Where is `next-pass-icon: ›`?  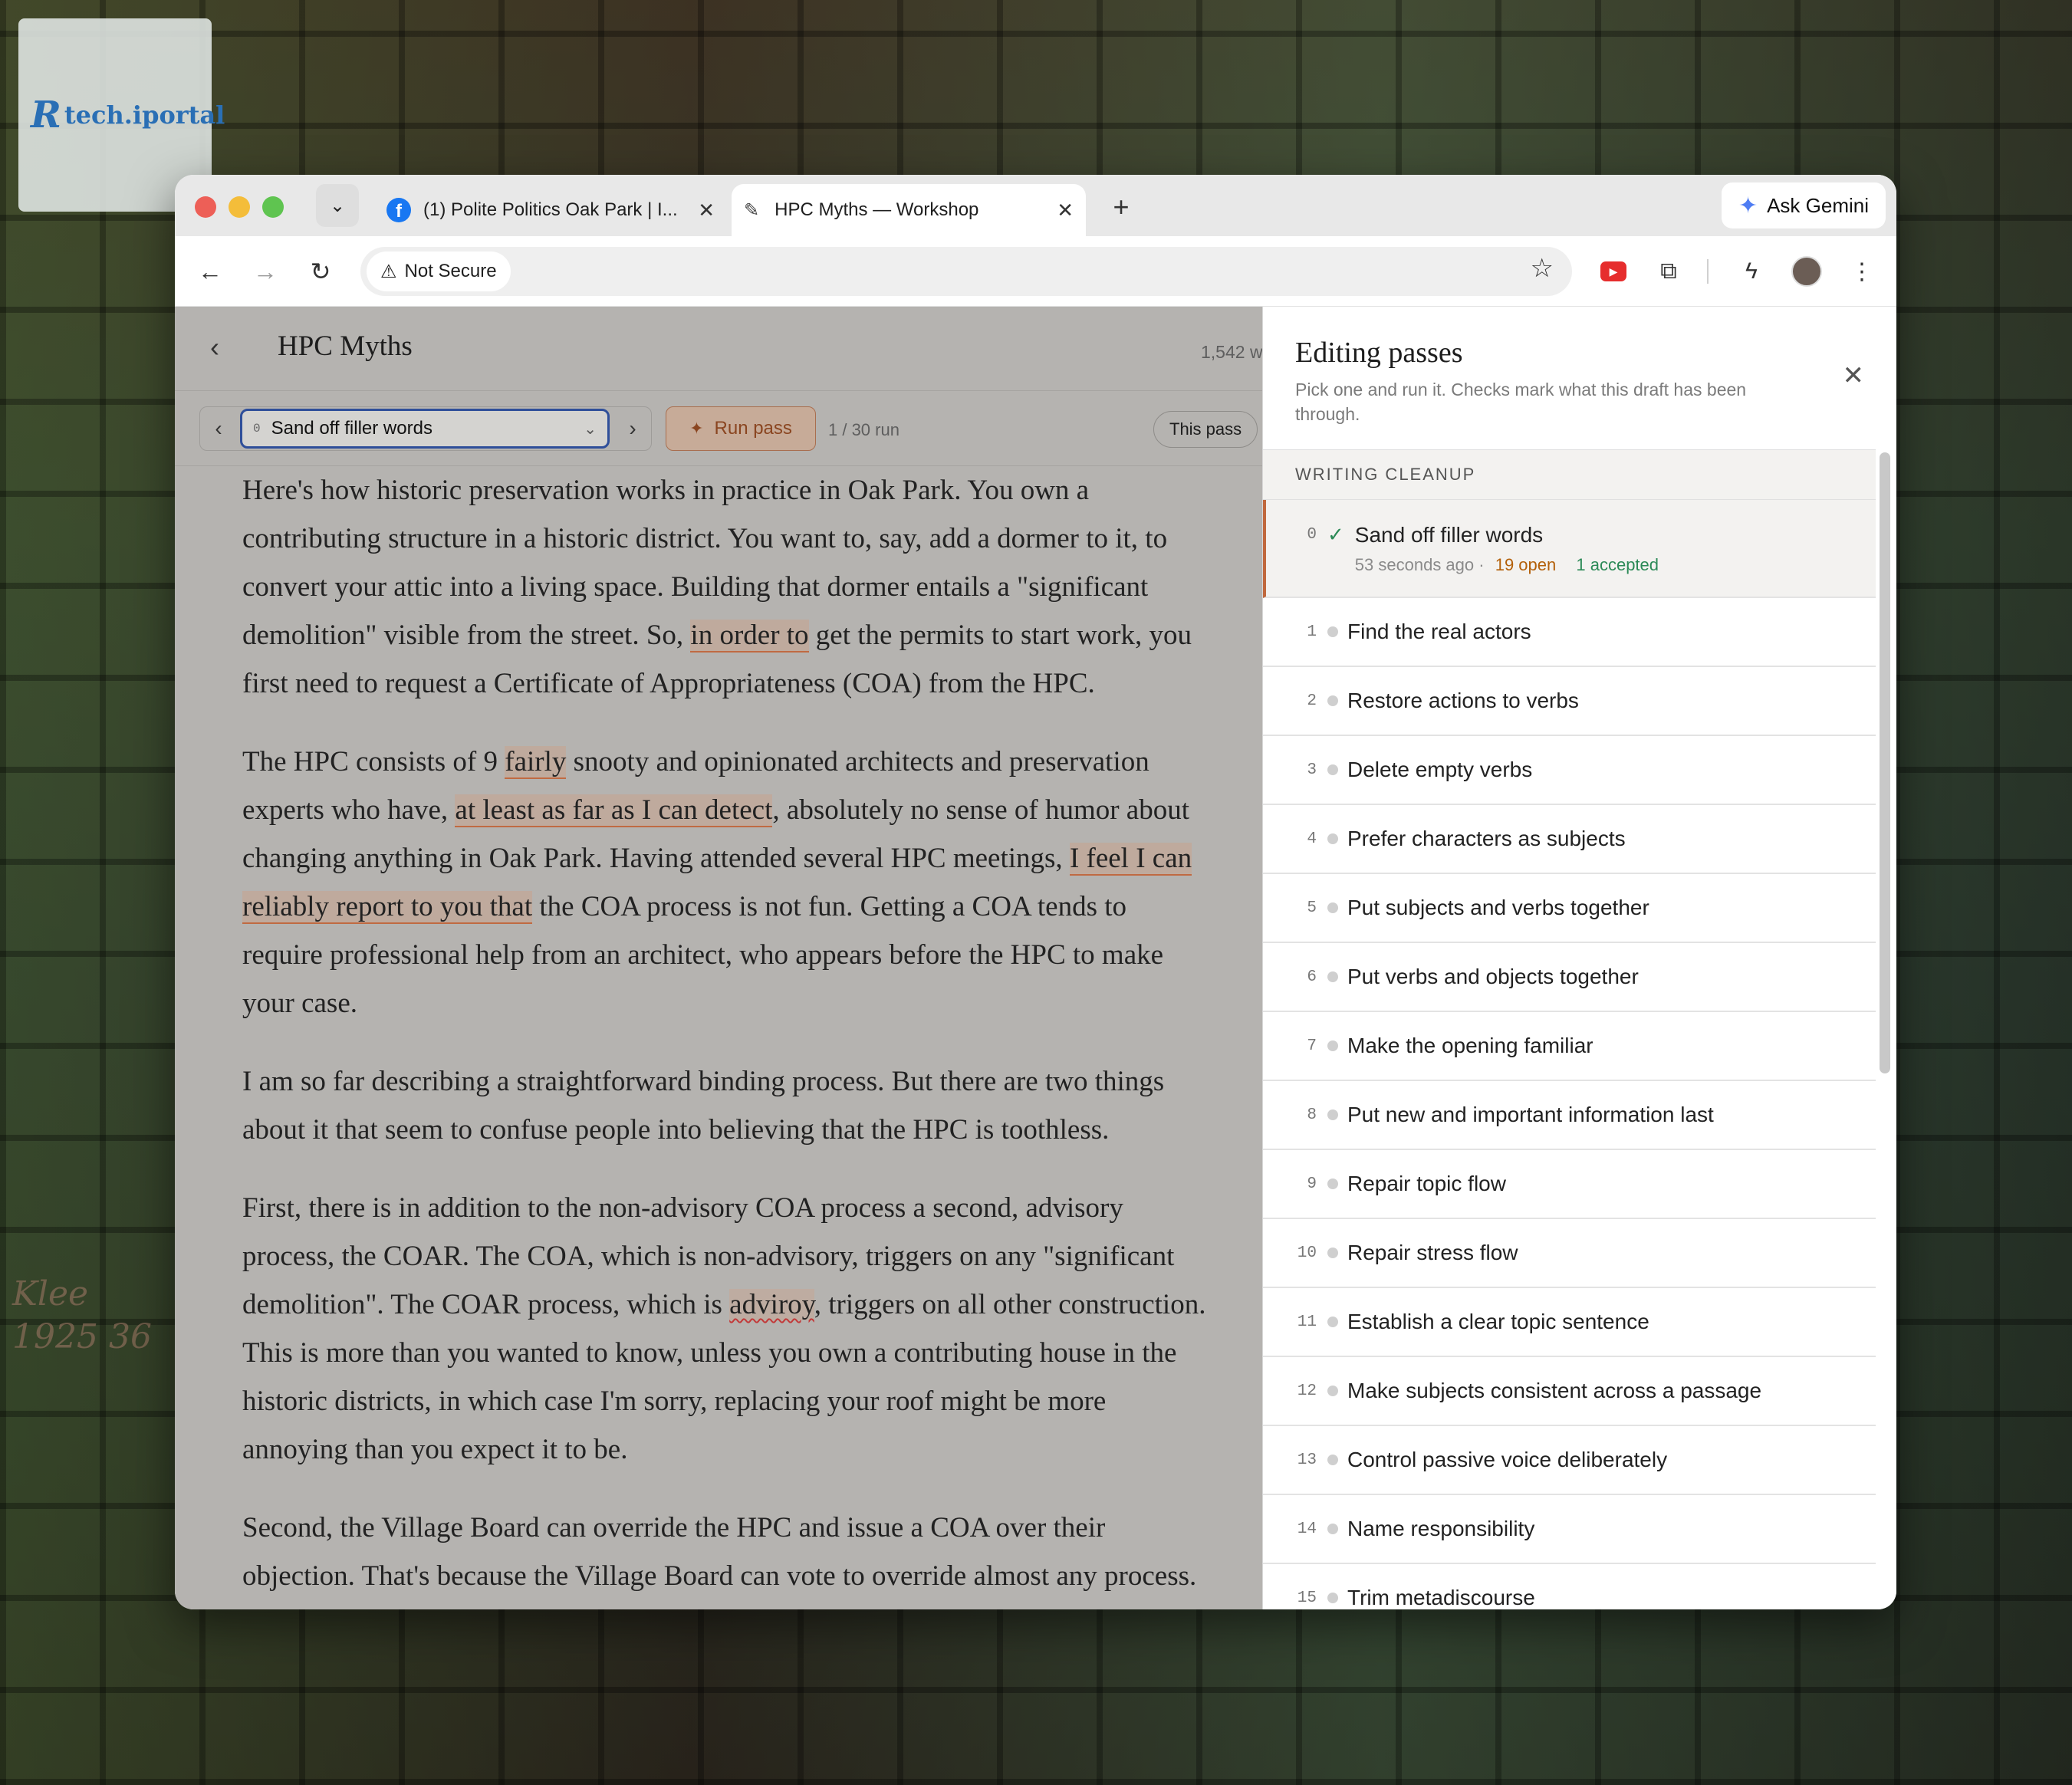
next-pass-icon: › is located at coordinates (632, 428).